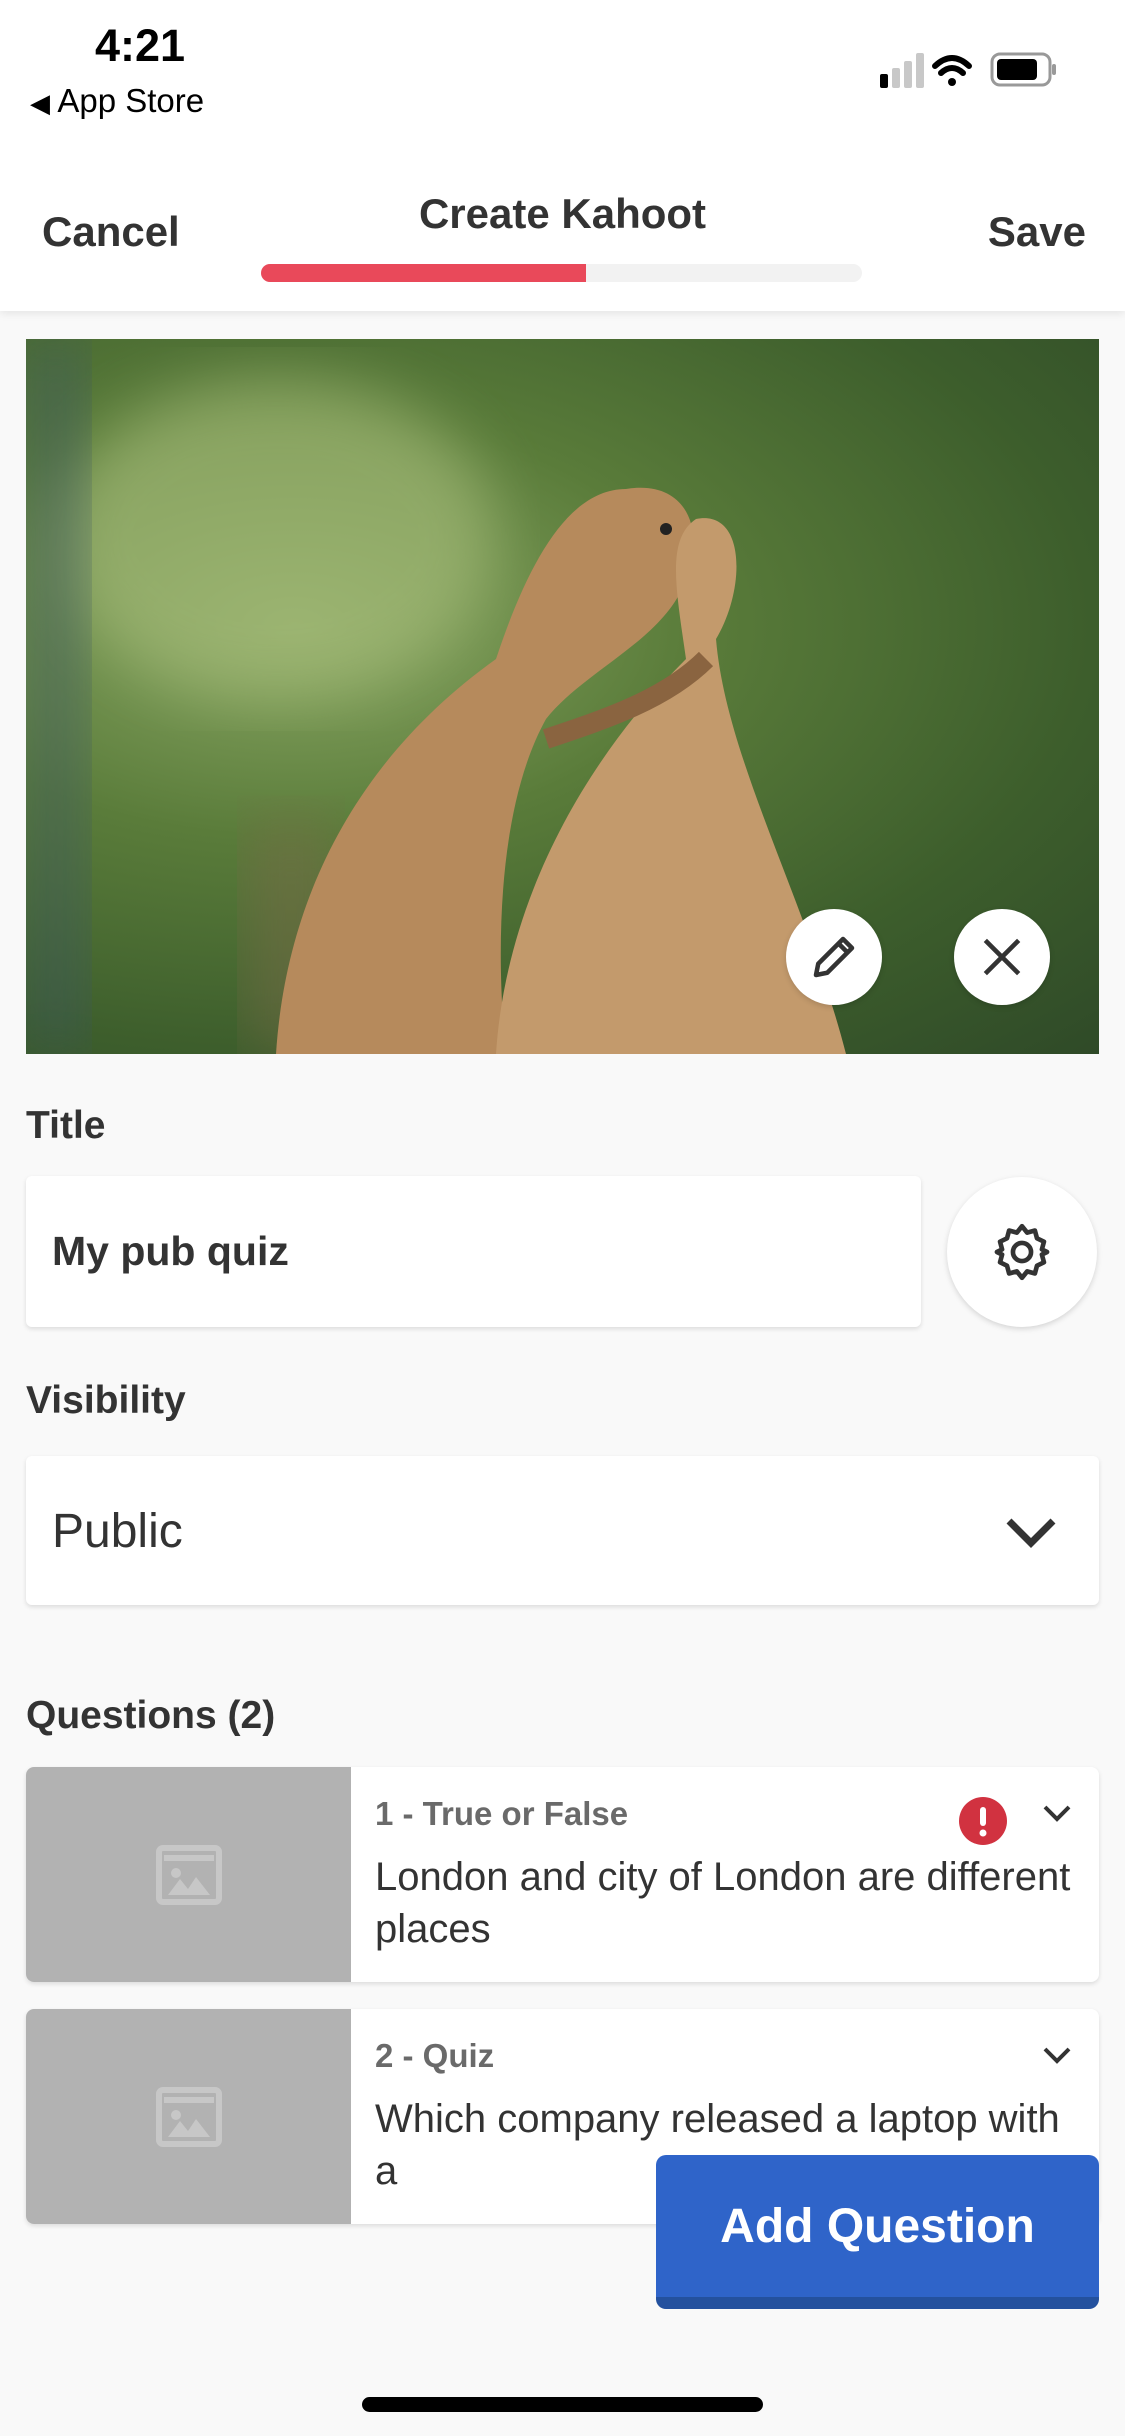  What do you see at coordinates (423, 273) in the screenshot?
I see `progress-fill` at bounding box center [423, 273].